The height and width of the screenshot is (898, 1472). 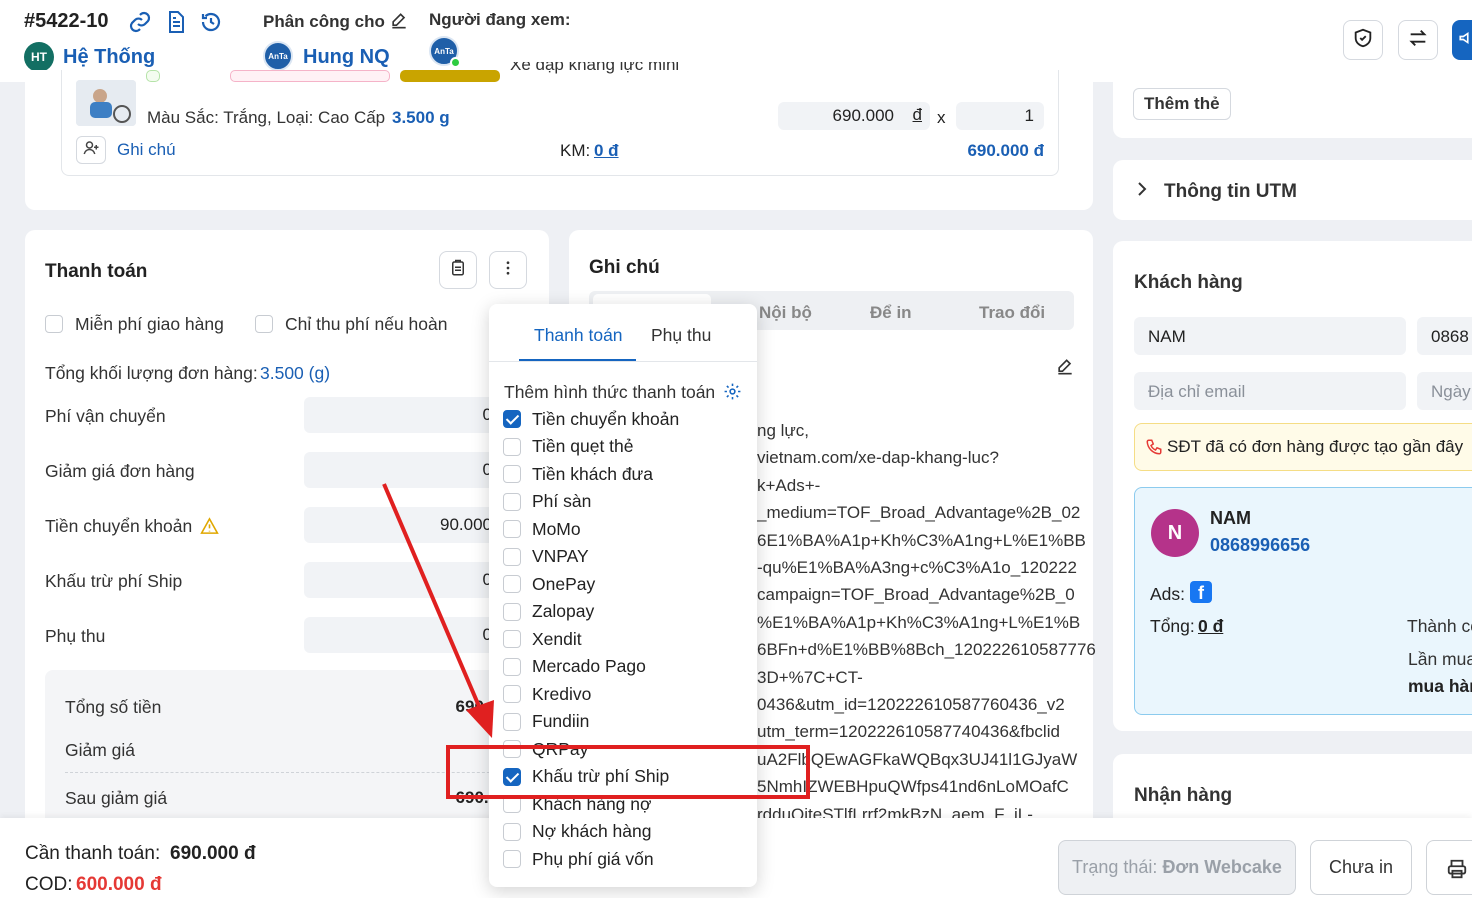 I want to click on annotation-arrow, so click(x=596, y=641).